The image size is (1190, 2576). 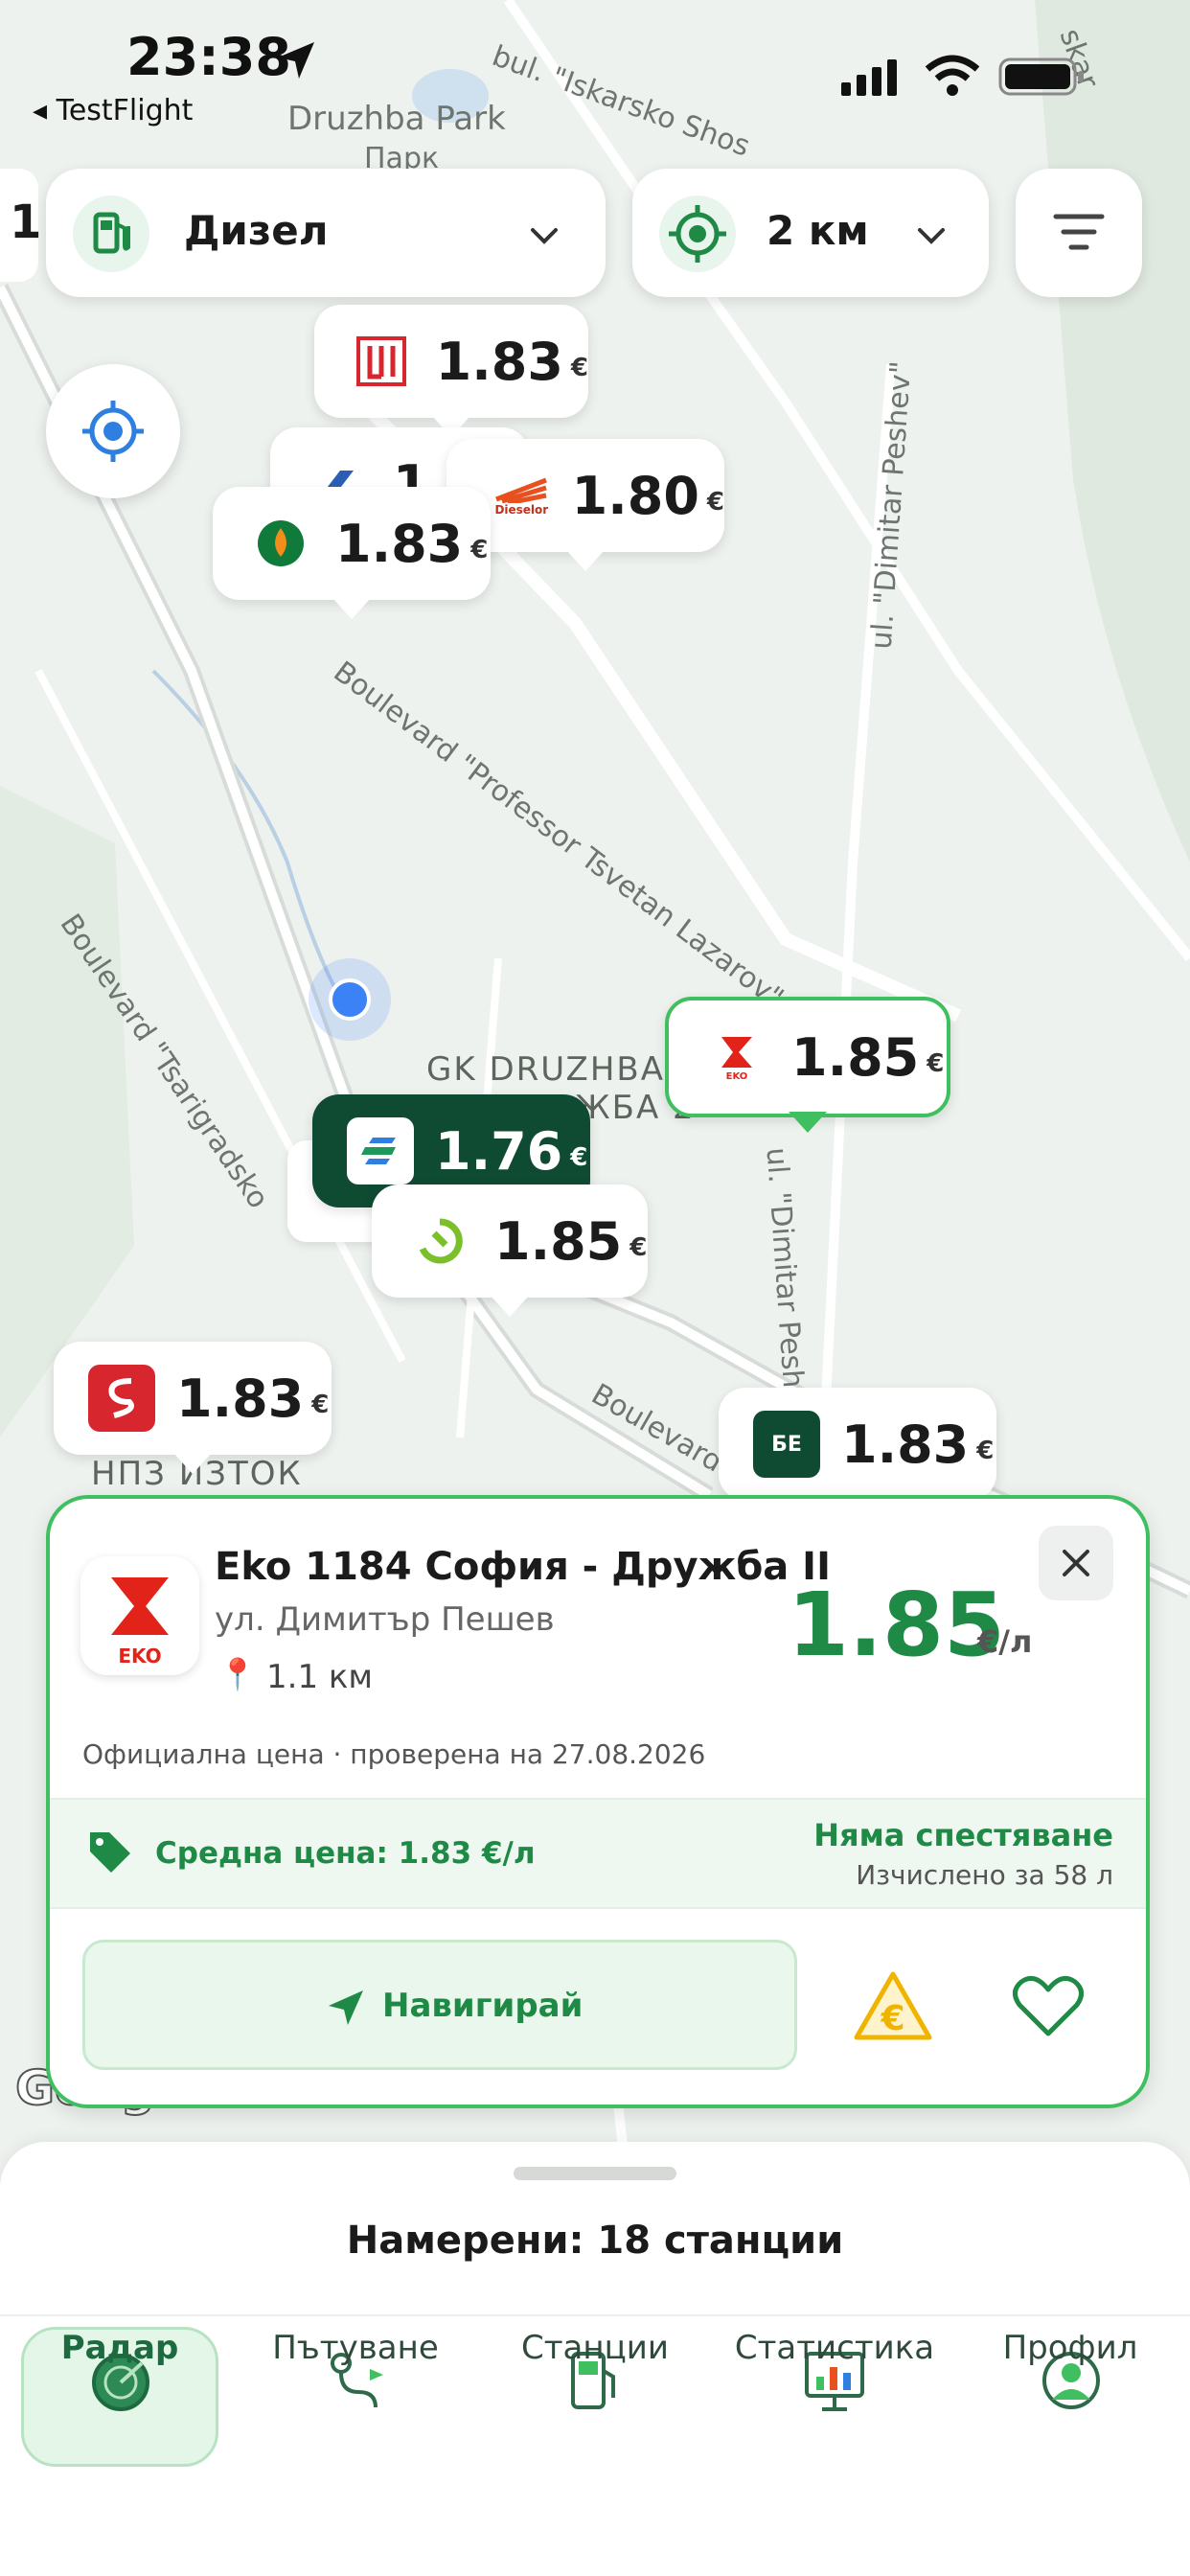 What do you see at coordinates (984, 1875) in the screenshot?
I see `savings-calc: Изчислено за 58 л` at bounding box center [984, 1875].